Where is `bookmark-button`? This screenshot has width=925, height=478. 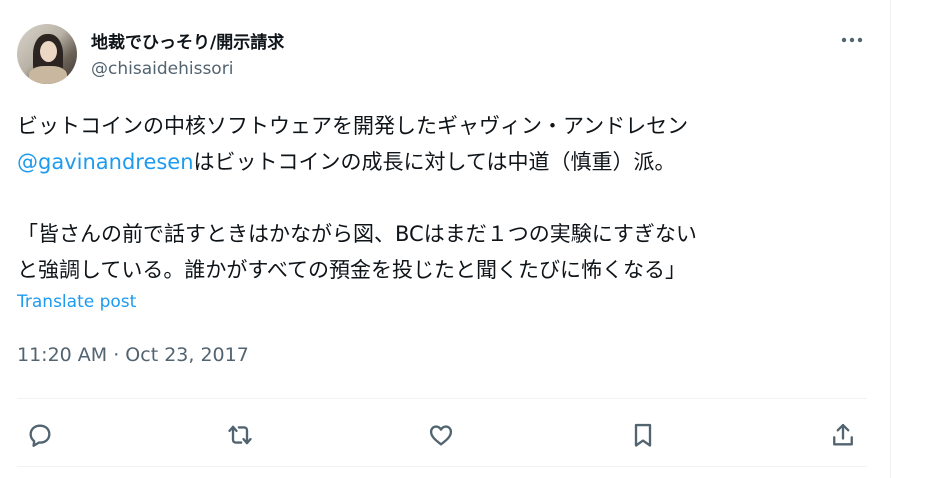 bookmark-button is located at coordinates (643, 435).